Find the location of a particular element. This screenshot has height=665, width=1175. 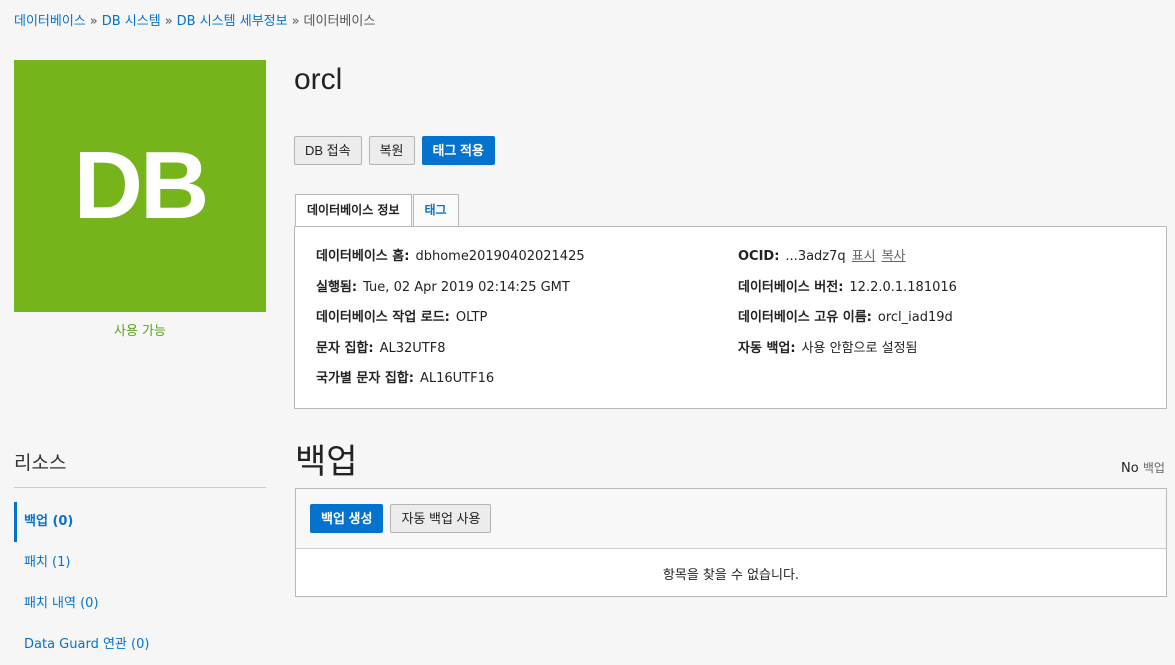

page-title: orcl is located at coordinates (318, 79).